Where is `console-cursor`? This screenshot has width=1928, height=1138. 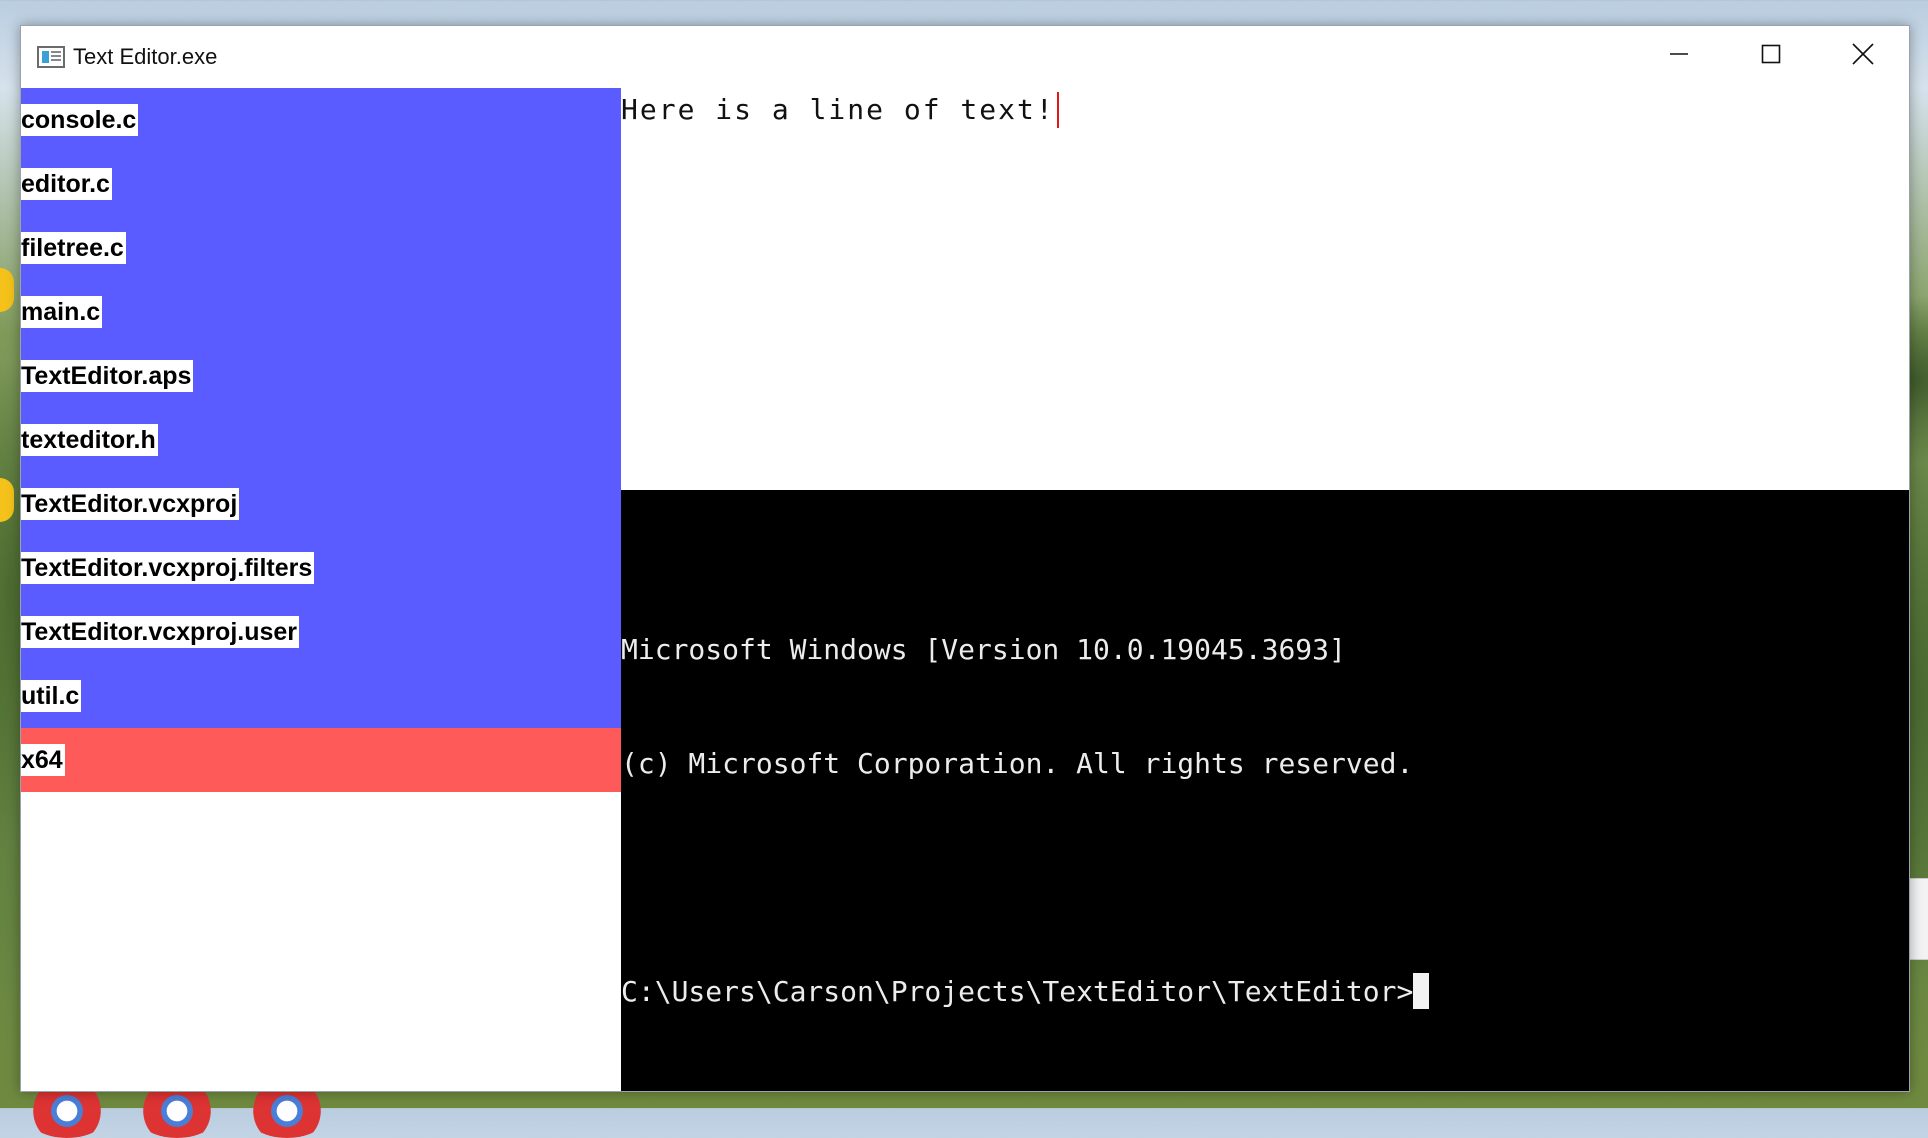 console-cursor is located at coordinates (1421, 991).